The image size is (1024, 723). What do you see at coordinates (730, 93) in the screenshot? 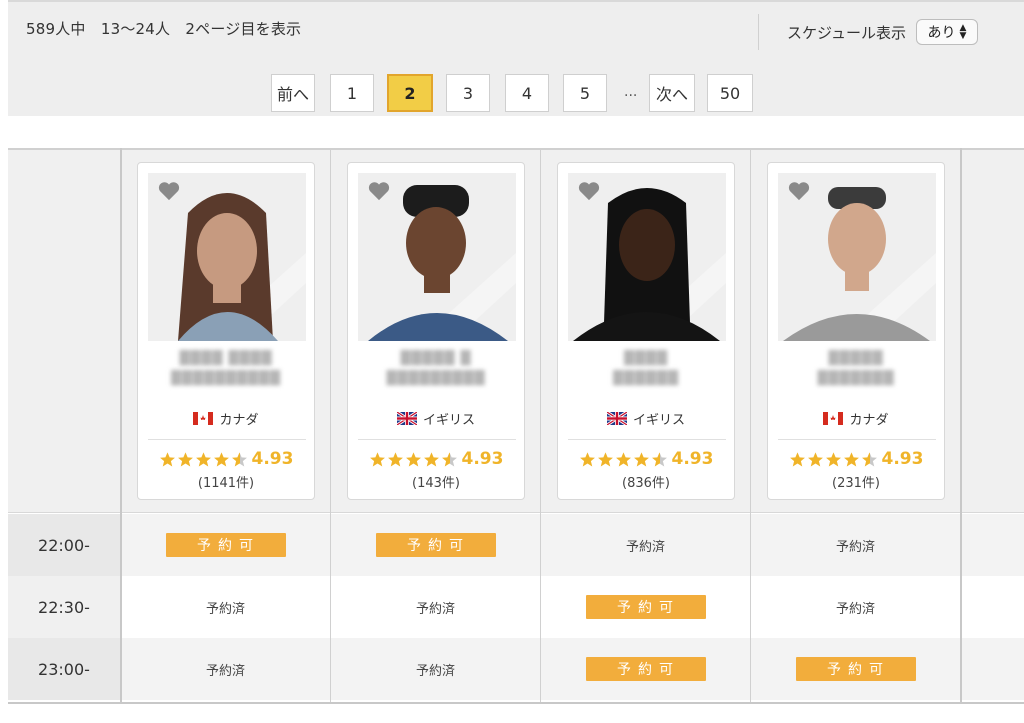
I see `page-50-button: 50` at bounding box center [730, 93].